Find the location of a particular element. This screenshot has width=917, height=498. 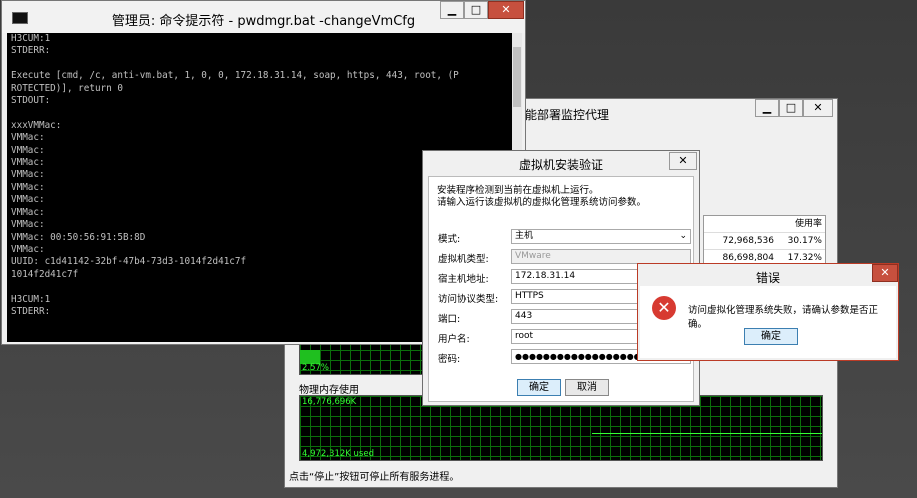

ok-button: 确定 is located at coordinates (539, 387).